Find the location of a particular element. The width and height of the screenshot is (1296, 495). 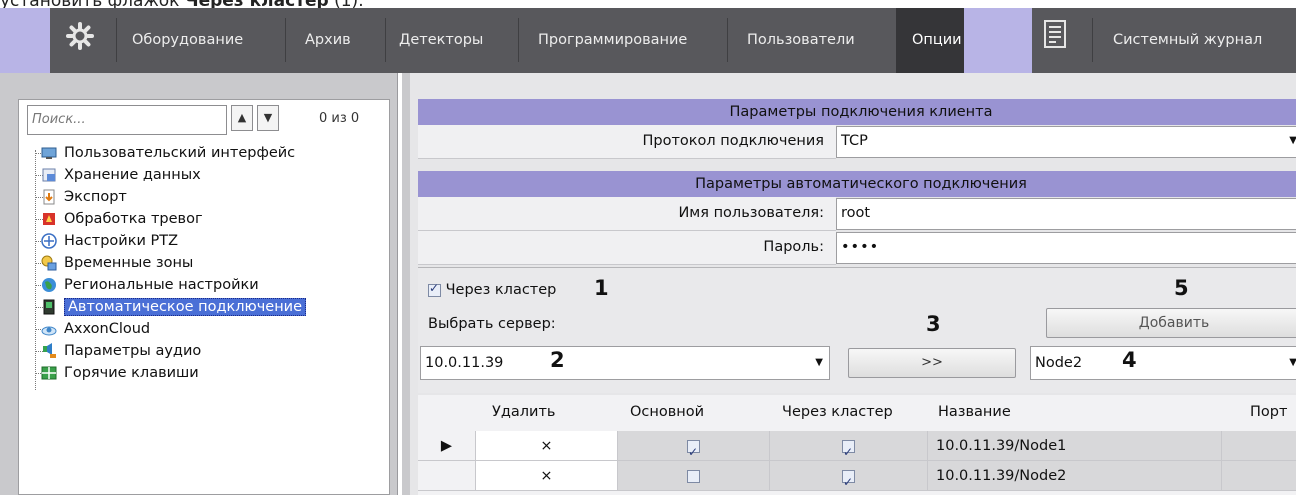

audio-icon is located at coordinates (49, 350).